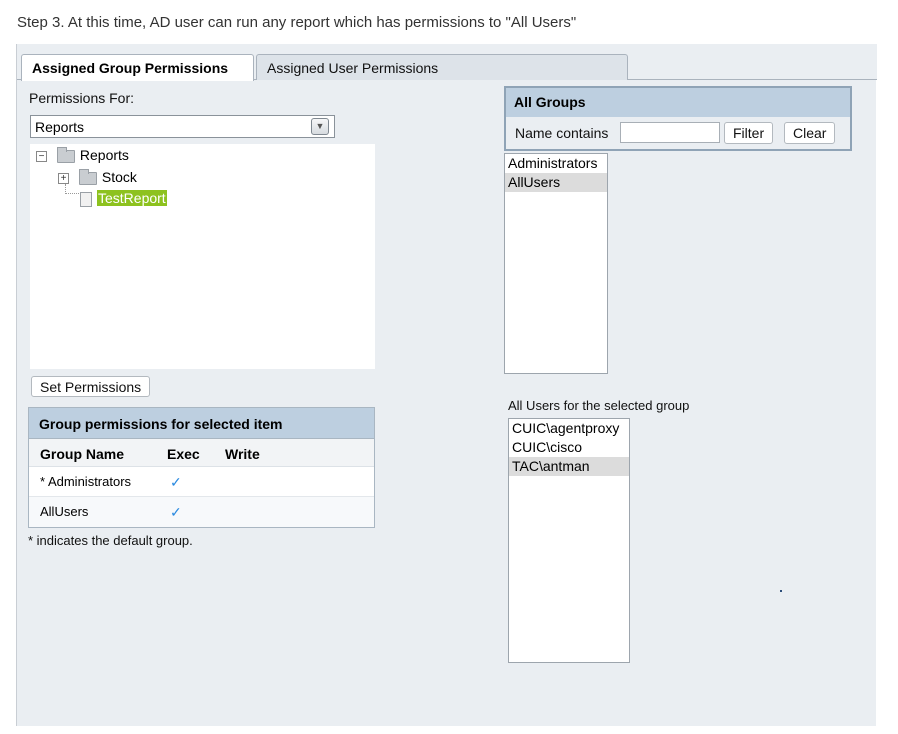  Describe the element at coordinates (569, 540) in the screenshot. I see `users-listbox: CUIC\agentproxy CUIC\cisco TAC\antman` at that location.